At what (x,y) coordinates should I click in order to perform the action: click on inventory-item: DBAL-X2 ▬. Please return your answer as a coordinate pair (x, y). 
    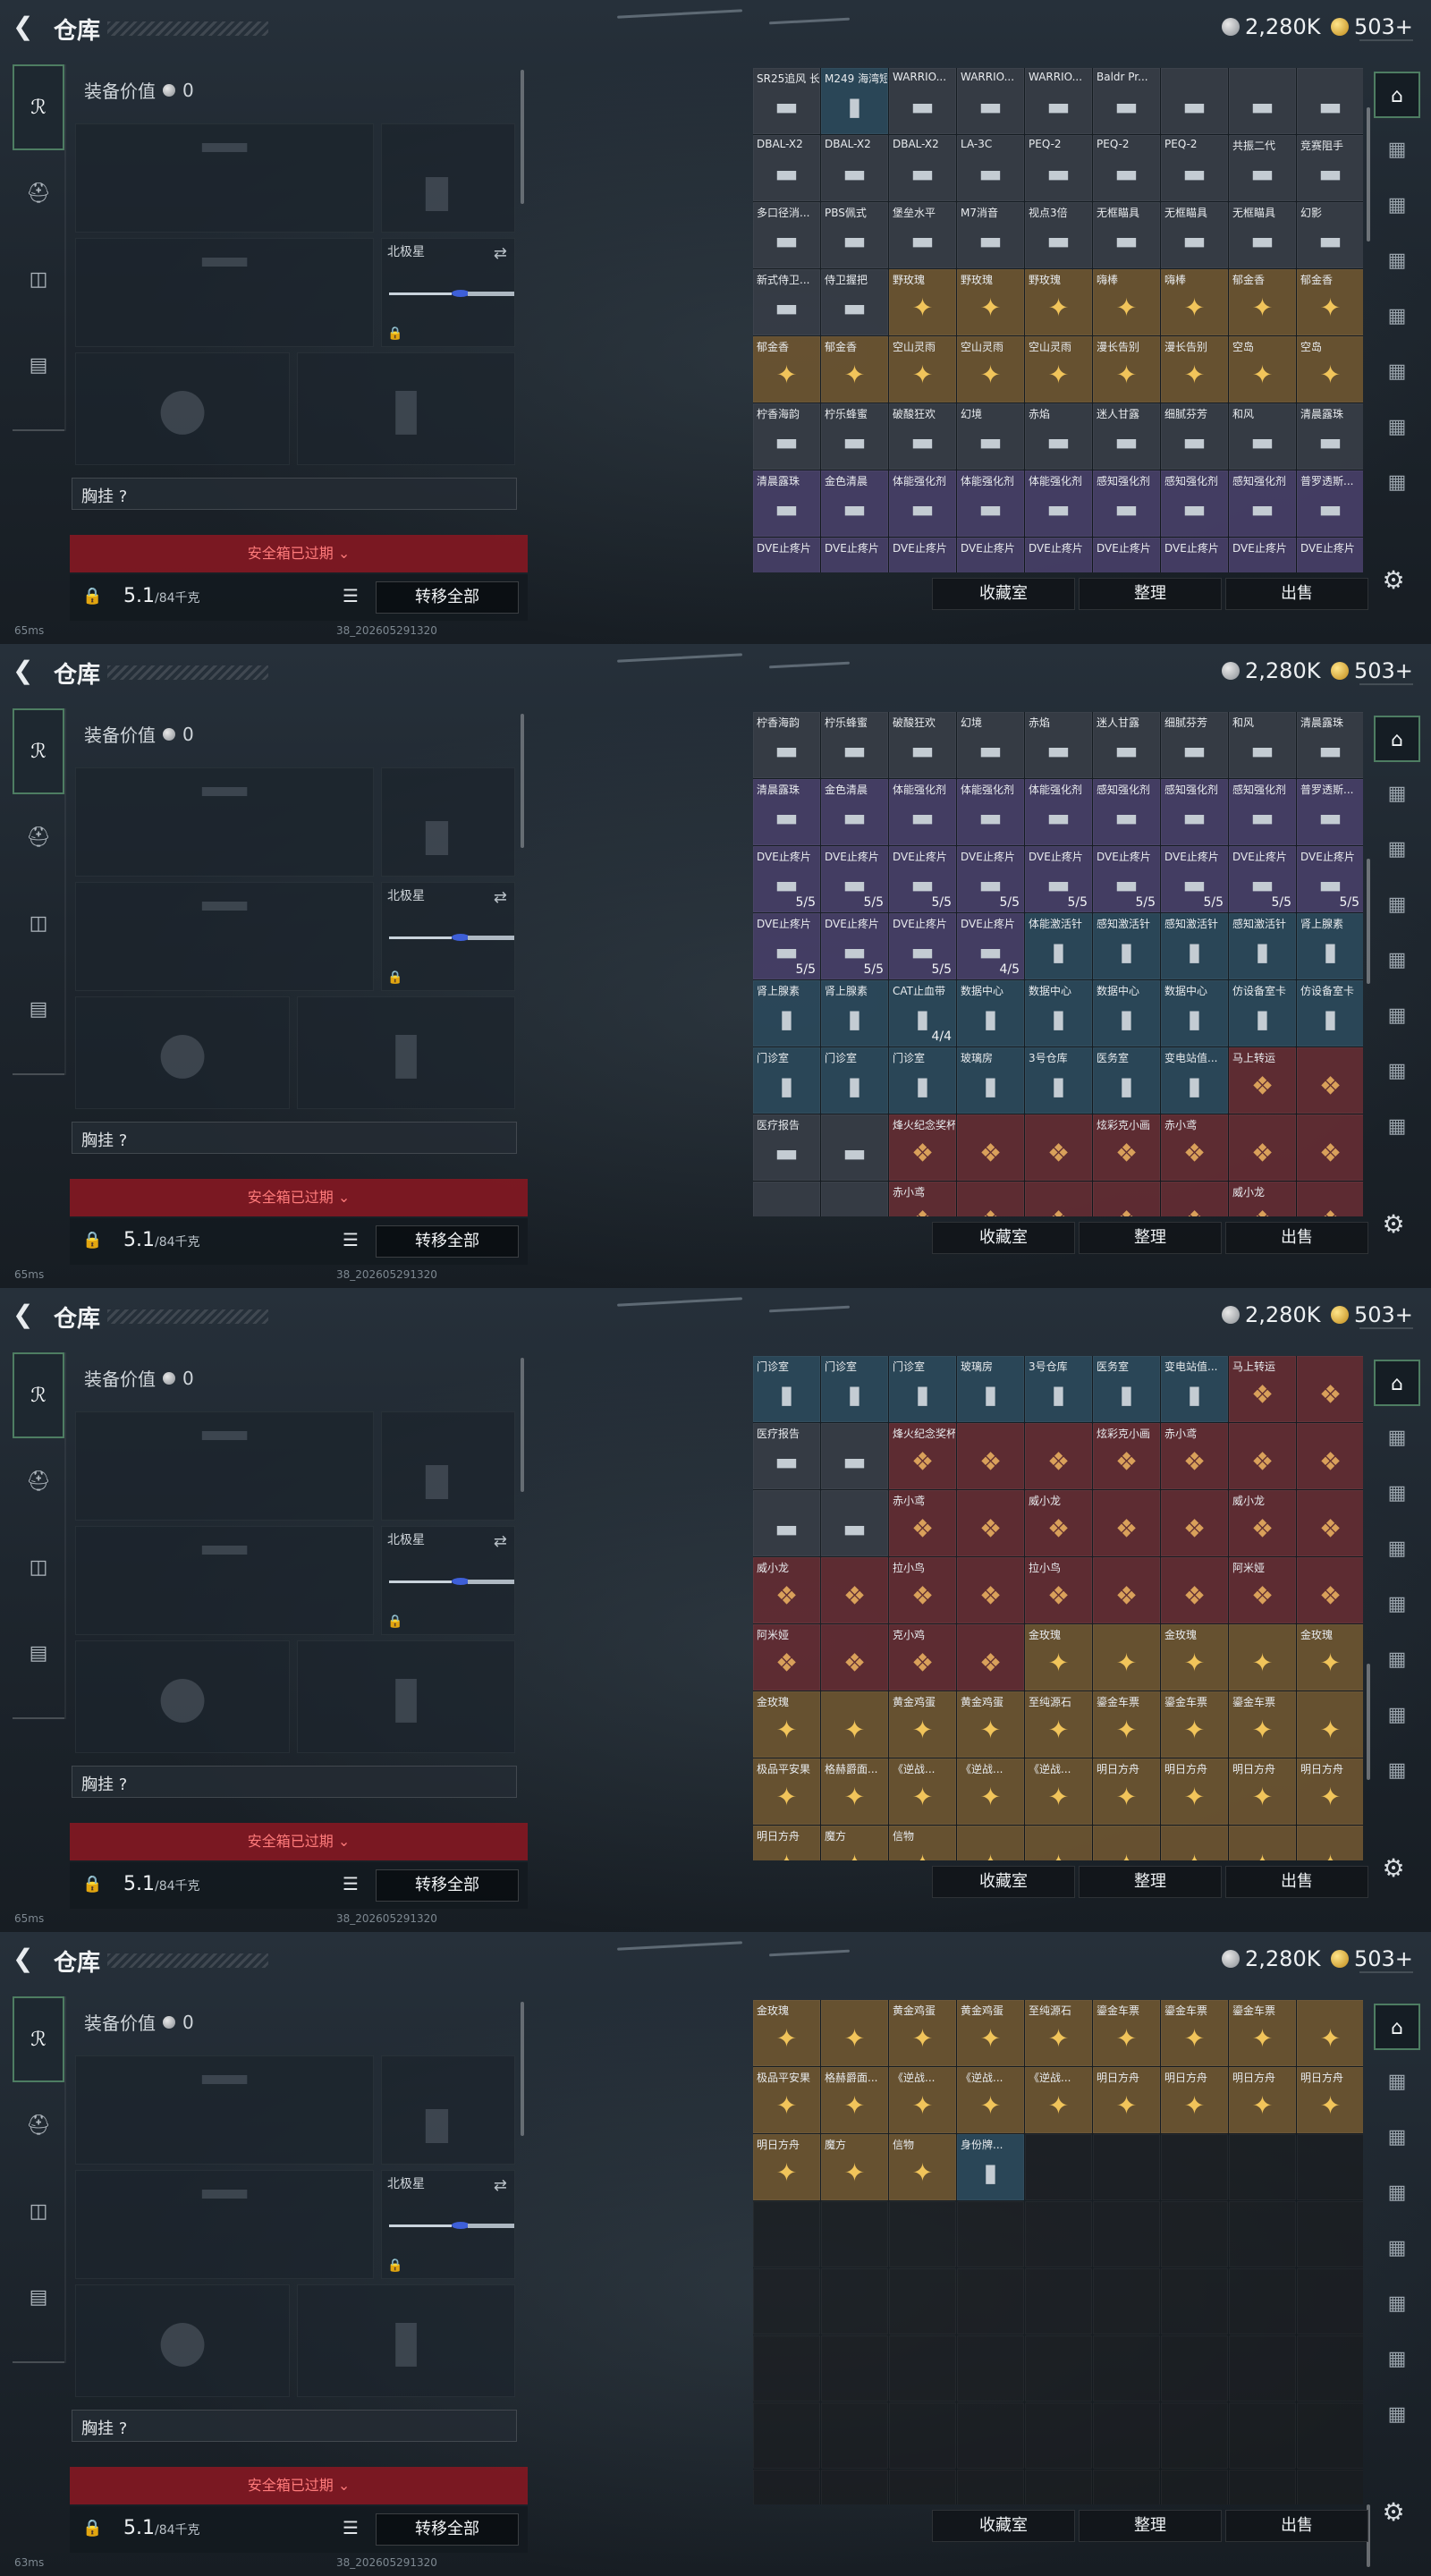
    Looking at the image, I should click on (855, 168).